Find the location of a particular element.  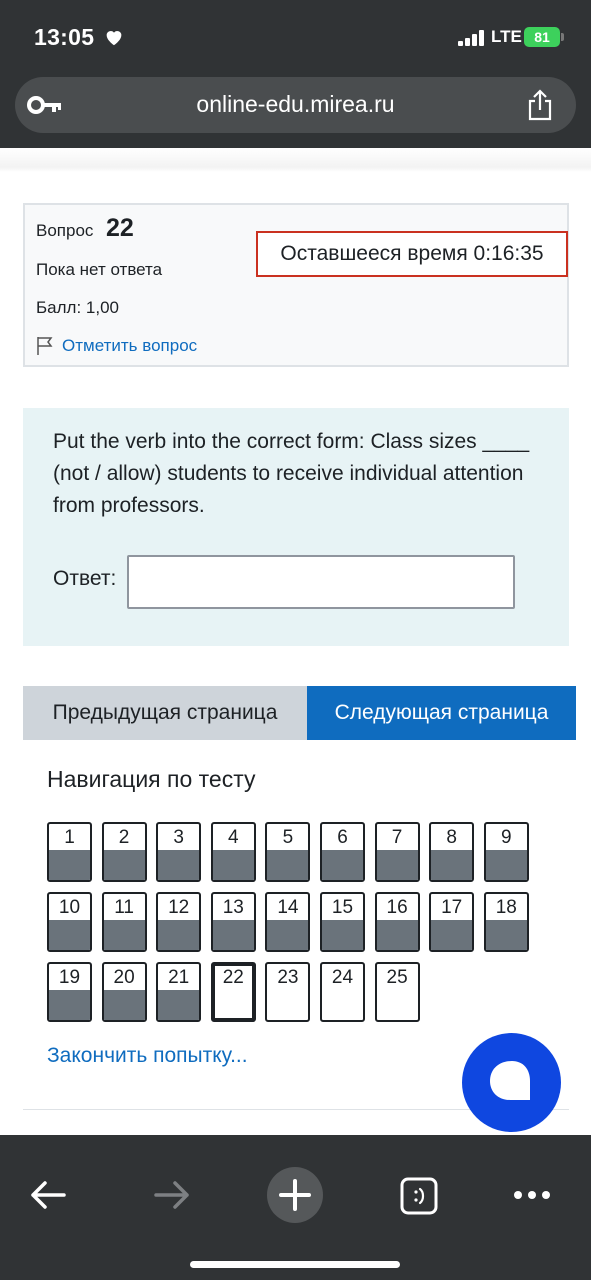

quiz-nav-button-9: 9 is located at coordinates (506, 852).